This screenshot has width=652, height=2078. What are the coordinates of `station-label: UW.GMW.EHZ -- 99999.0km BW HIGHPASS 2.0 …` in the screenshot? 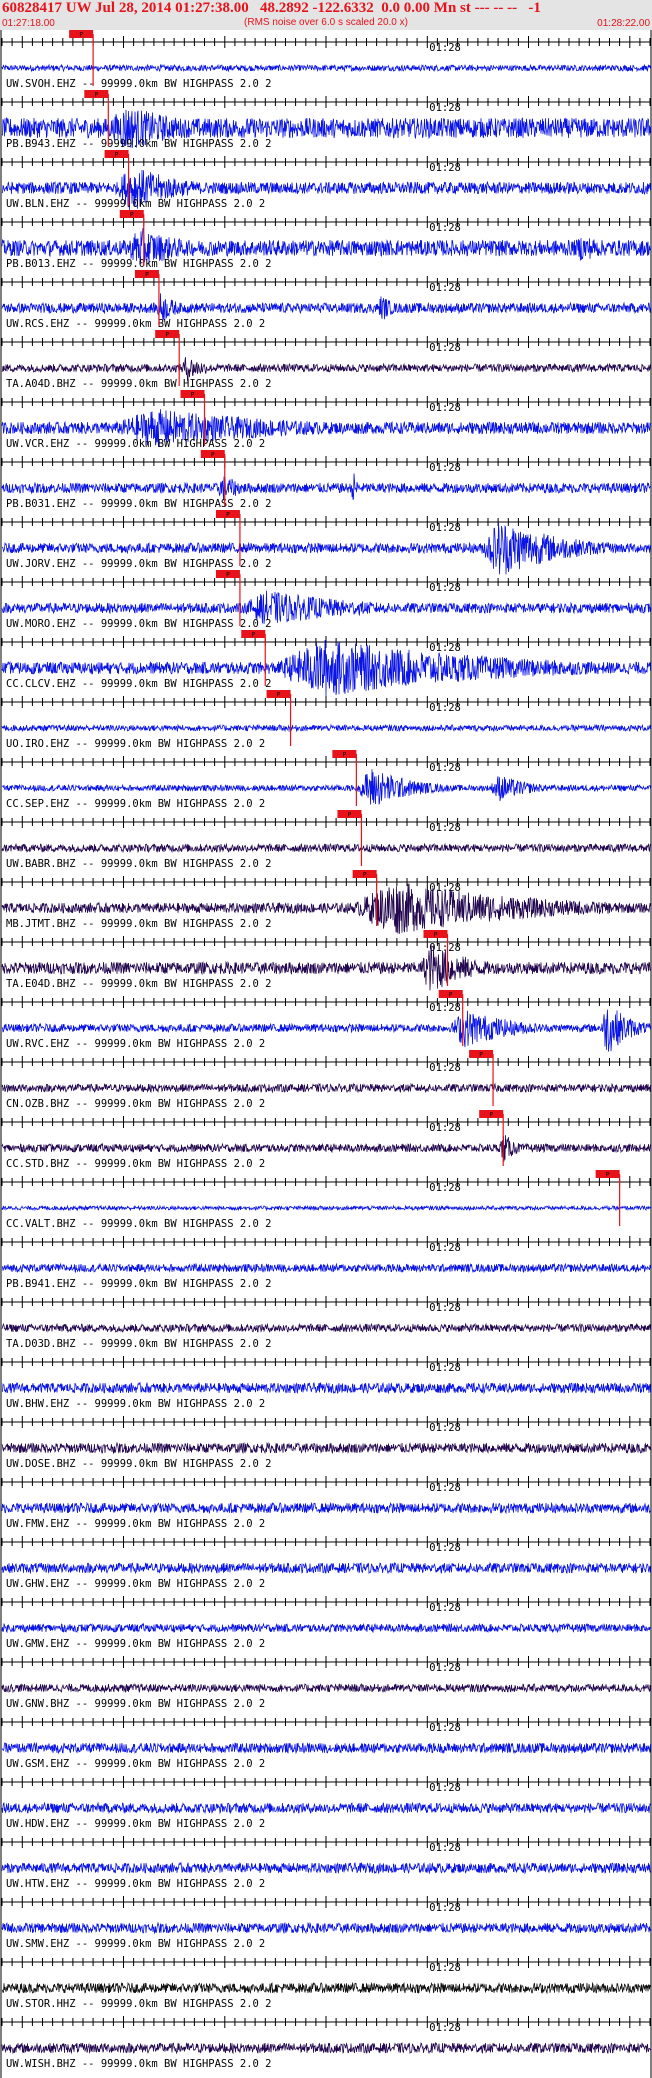 It's located at (135, 1644).